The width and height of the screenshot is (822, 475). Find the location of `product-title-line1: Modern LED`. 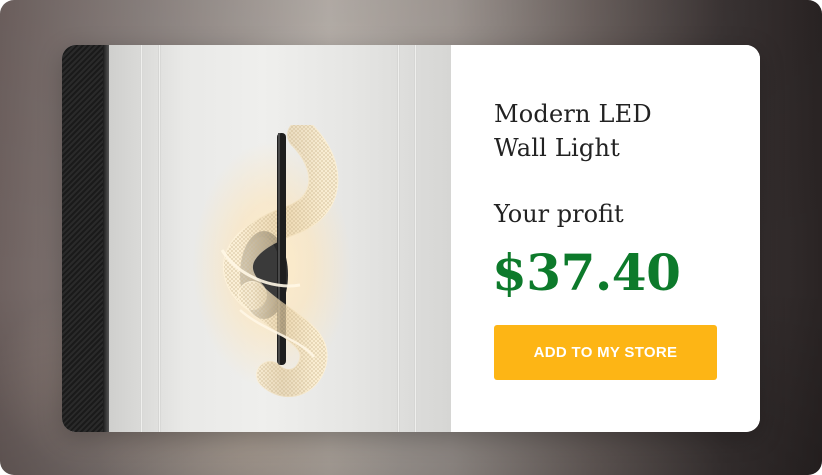

product-title-line1: Modern LED is located at coordinates (573, 114).